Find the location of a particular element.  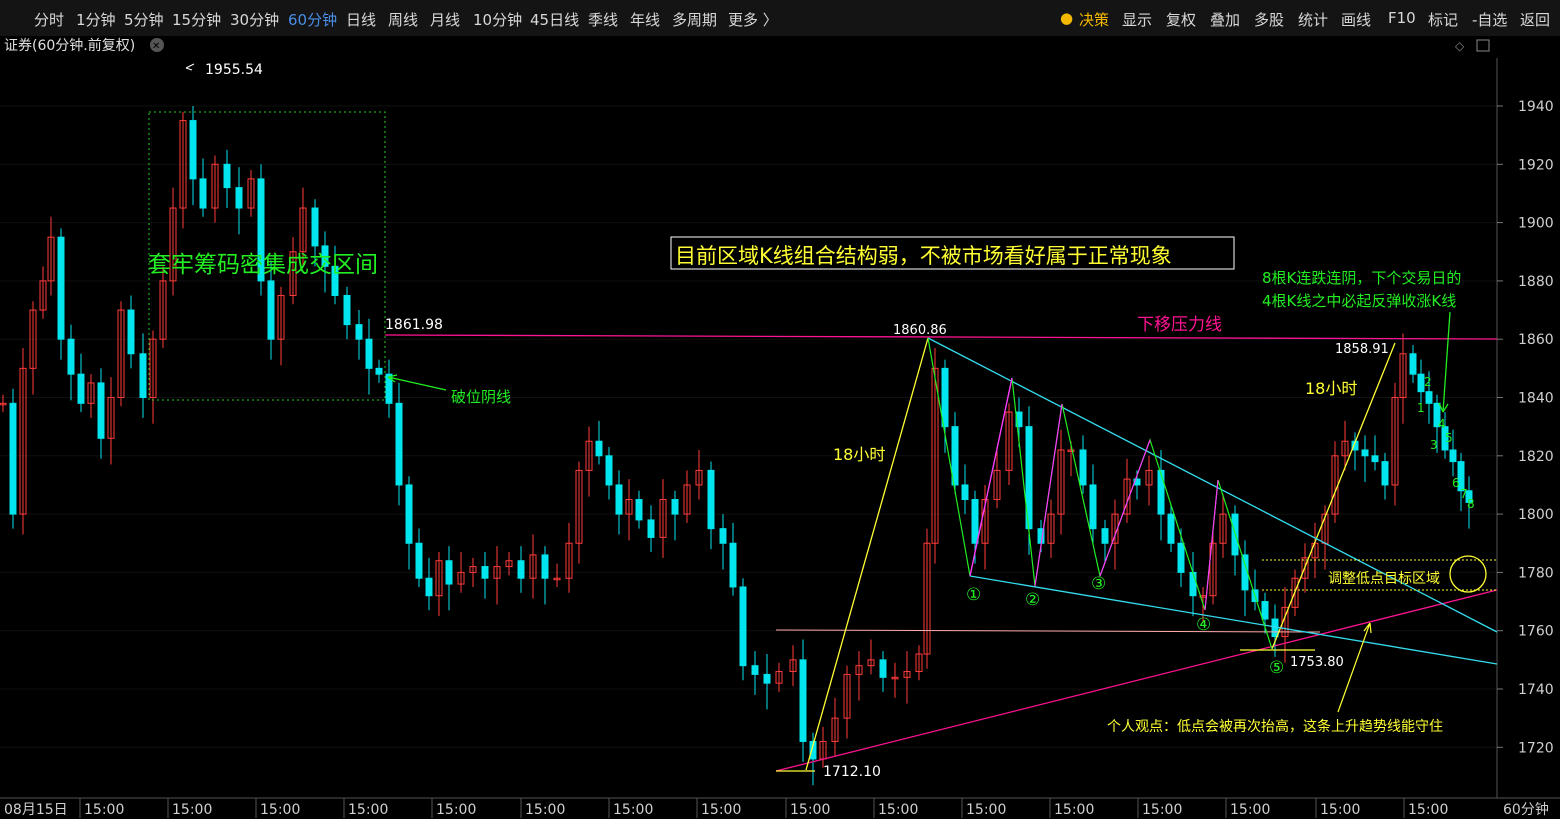

wave-mark-3: ③ is located at coordinates (1098, 584).